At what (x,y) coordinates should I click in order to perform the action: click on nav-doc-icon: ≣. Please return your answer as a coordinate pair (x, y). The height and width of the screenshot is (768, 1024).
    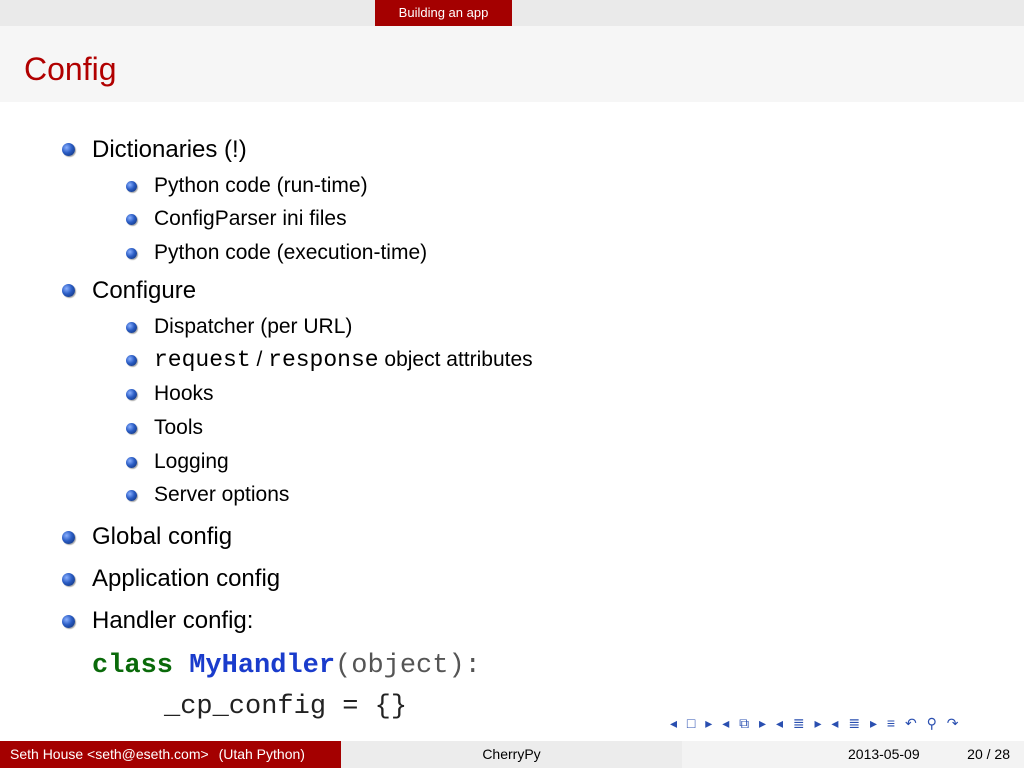
    Looking at the image, I should click on (854, 723).